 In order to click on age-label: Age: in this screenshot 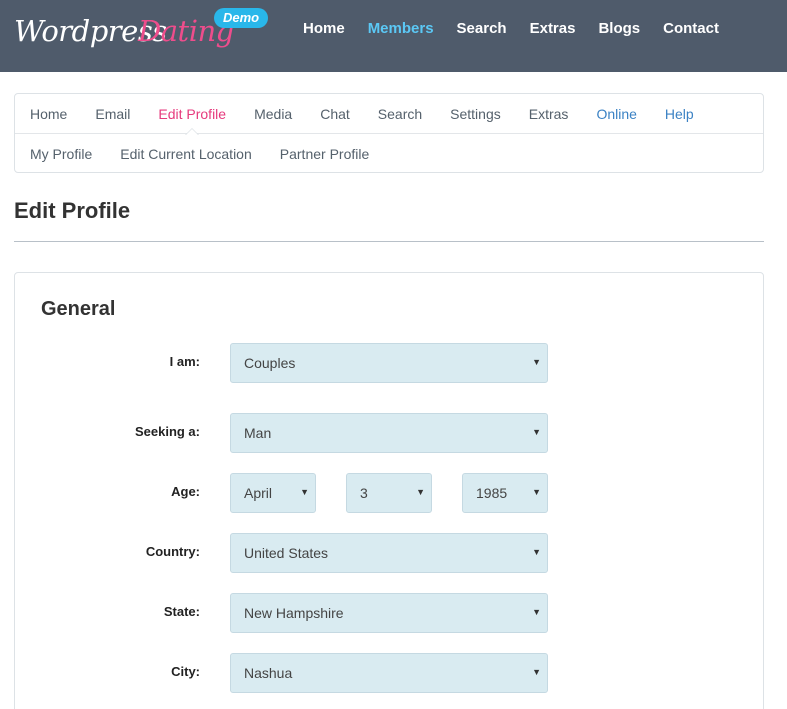, I will do `click(185, 491)`.